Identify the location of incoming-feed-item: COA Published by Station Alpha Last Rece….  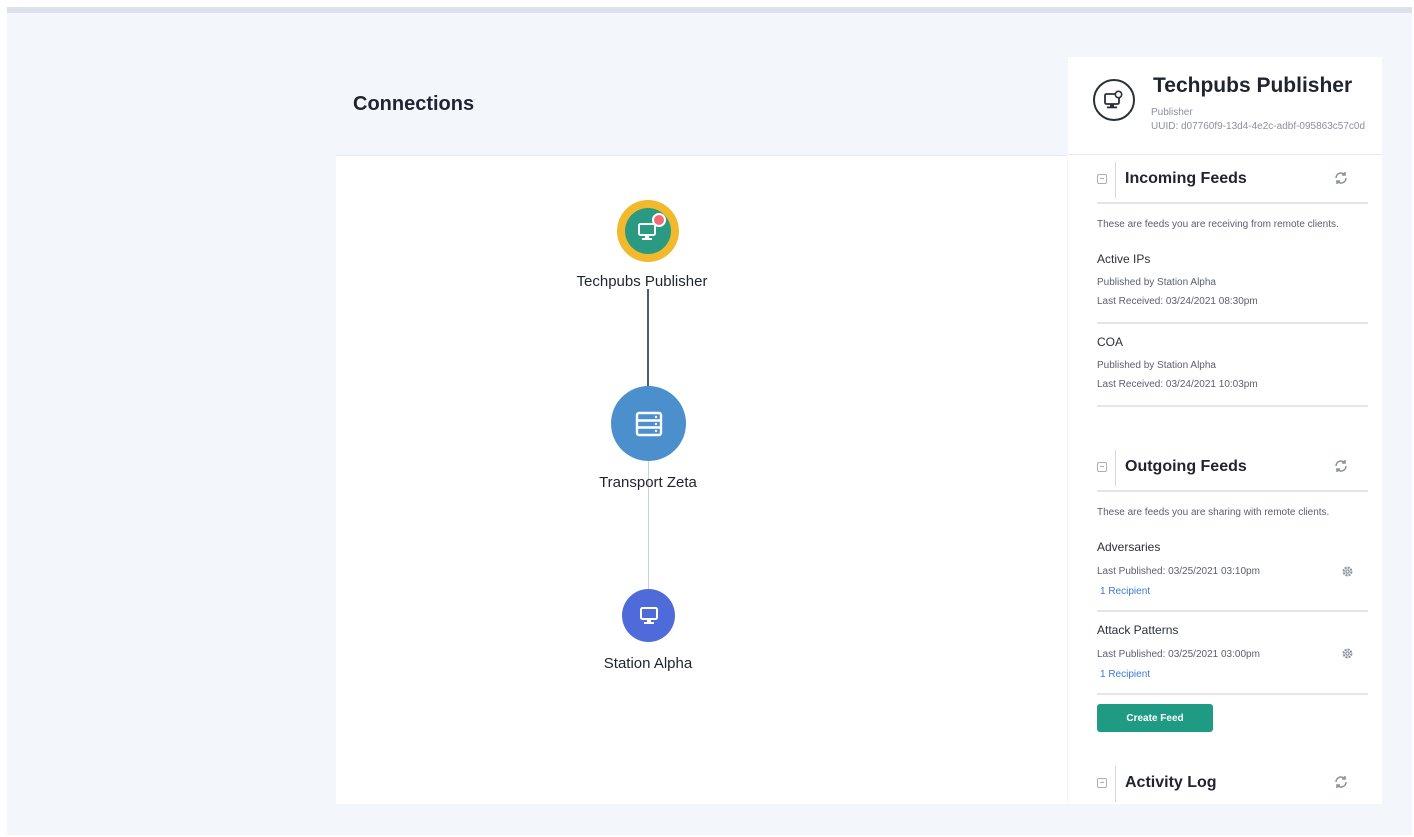
(1232, 372).